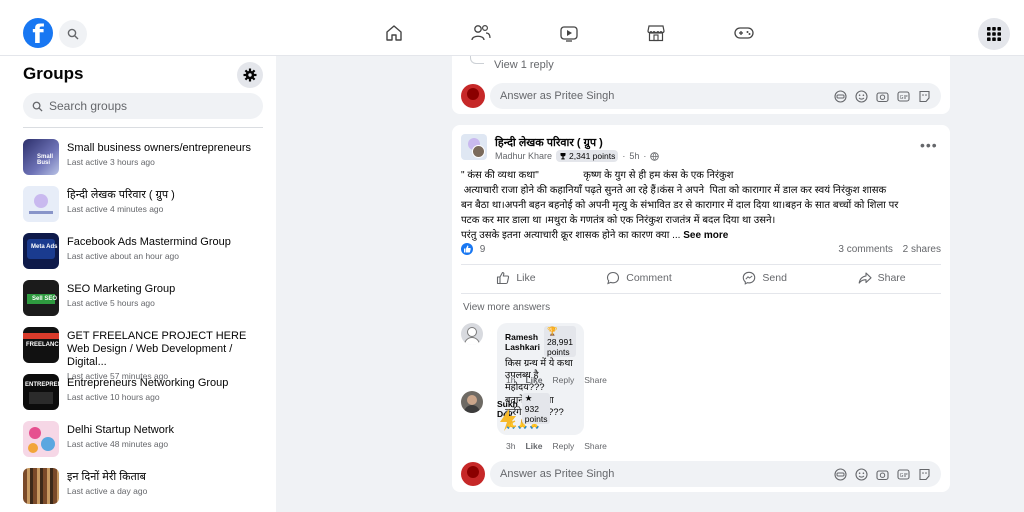  Describe the element at coordinates (701, 264) in the screenshot. I see `divider` at that location.